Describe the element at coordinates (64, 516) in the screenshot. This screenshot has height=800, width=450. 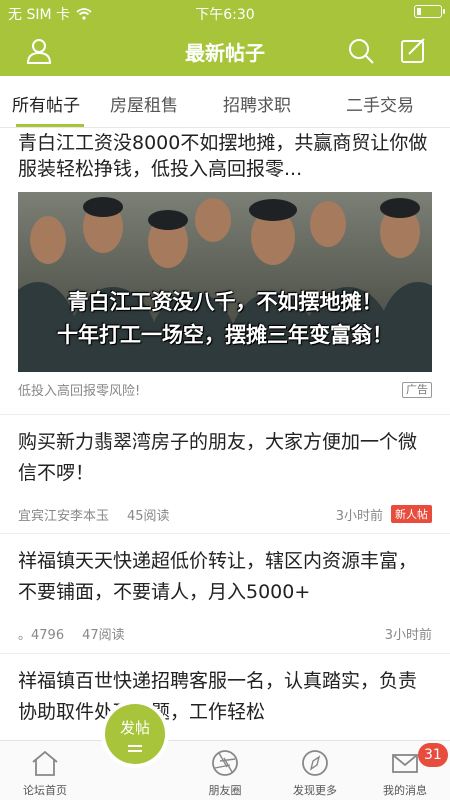
I see `post-author: 宜宾江安李本玉` at that location.